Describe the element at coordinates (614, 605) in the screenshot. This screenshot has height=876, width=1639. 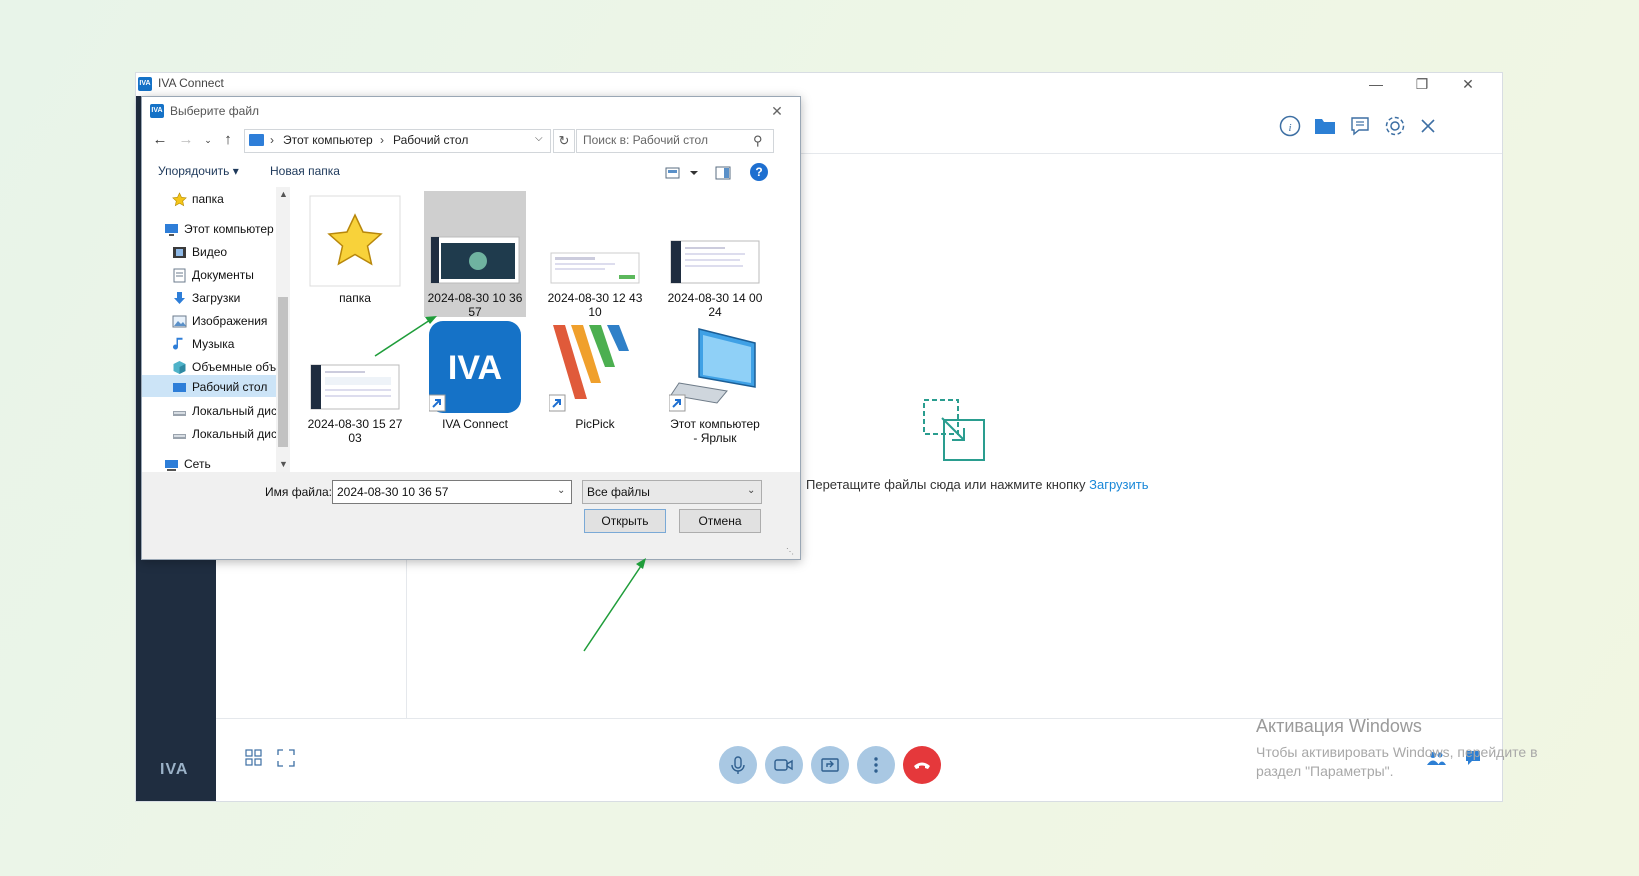
I see `arrow-to-open-button` at that location.